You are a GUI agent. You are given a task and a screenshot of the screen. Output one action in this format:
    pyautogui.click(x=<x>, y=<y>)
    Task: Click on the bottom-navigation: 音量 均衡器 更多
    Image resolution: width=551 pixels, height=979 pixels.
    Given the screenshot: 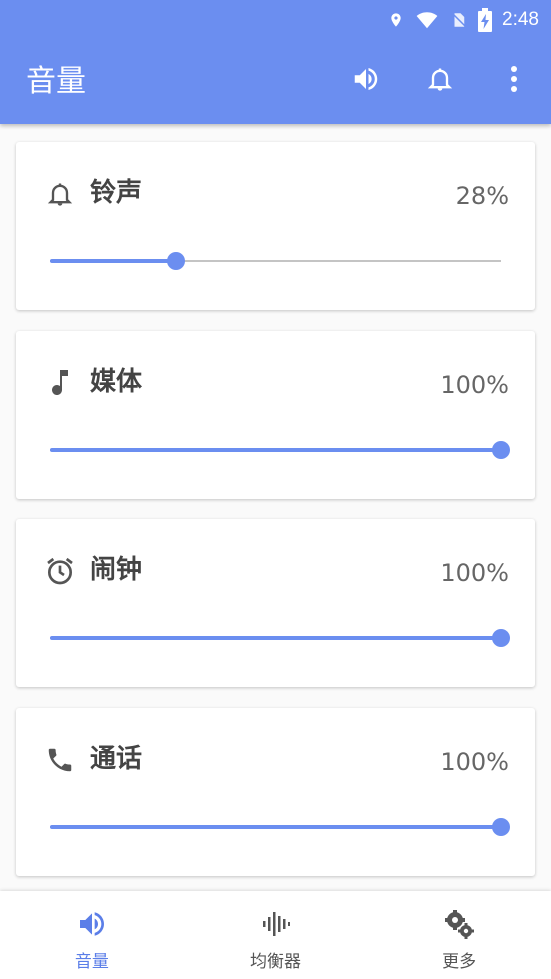 What is the action you would take?
    pyautogui.click(x=275, y=935)
    